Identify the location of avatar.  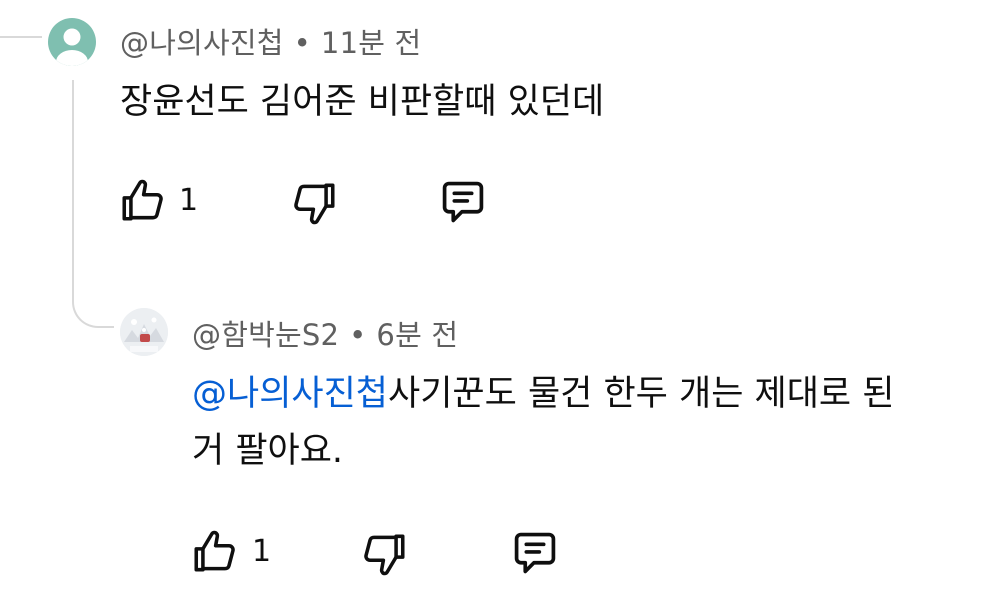
(72, 42).